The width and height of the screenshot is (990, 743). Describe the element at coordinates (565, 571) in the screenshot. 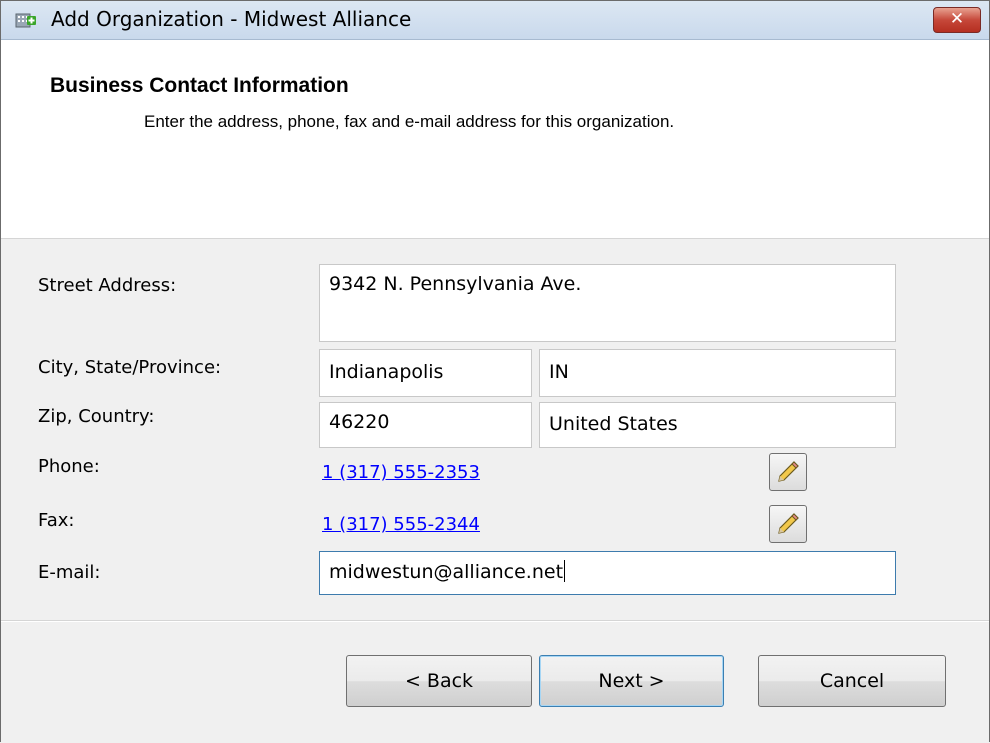

I see `text-caret` at that location.